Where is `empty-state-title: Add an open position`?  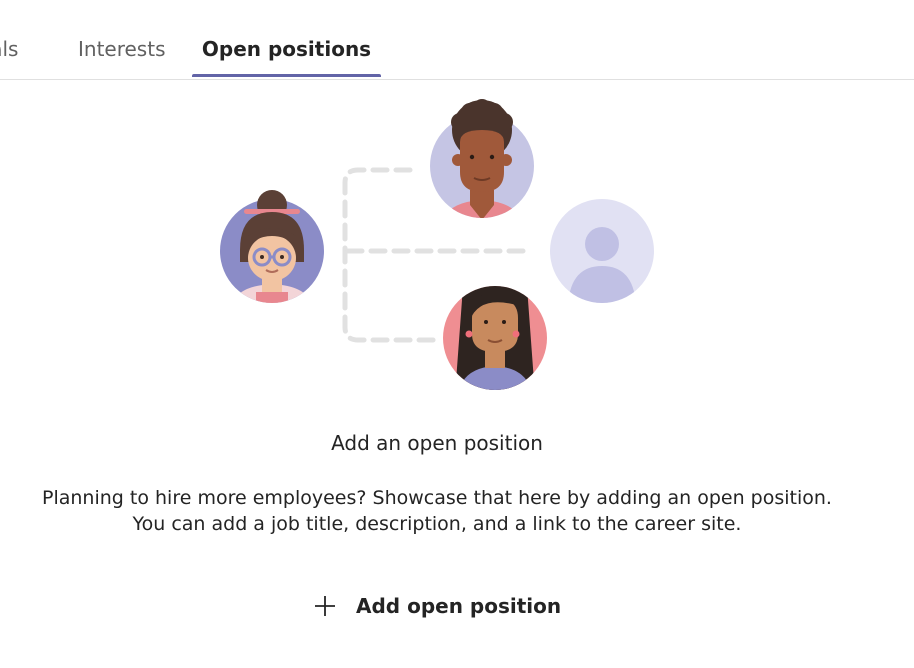 empty-state-title: Add an open position is located at coordinates (437, 443).